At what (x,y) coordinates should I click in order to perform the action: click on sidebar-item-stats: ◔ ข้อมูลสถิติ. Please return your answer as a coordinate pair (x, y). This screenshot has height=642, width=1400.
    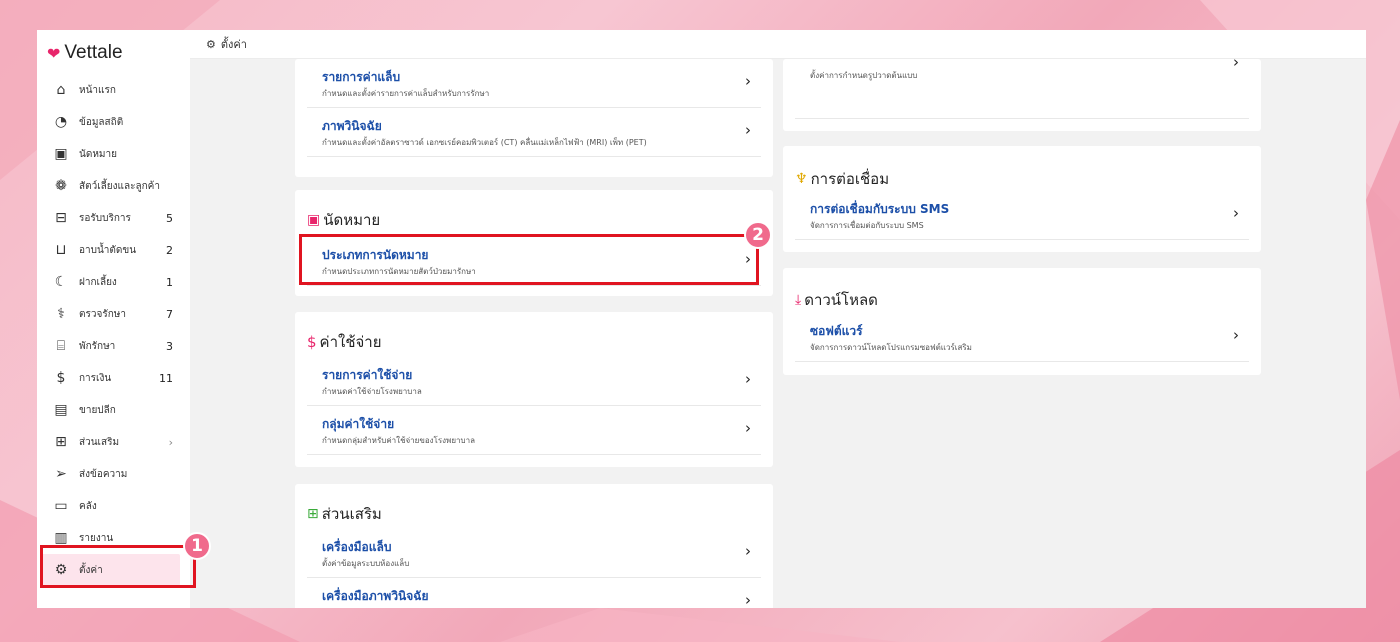
    Looking at the image, I should click on (113, 122).